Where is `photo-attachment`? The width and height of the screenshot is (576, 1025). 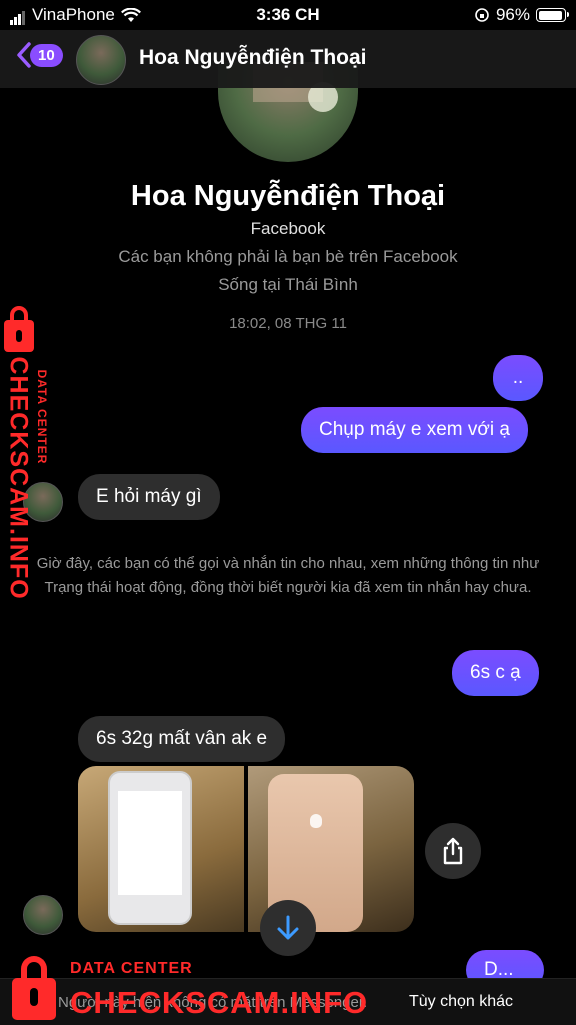
photo-attachment is located at coordinates (161, 849).